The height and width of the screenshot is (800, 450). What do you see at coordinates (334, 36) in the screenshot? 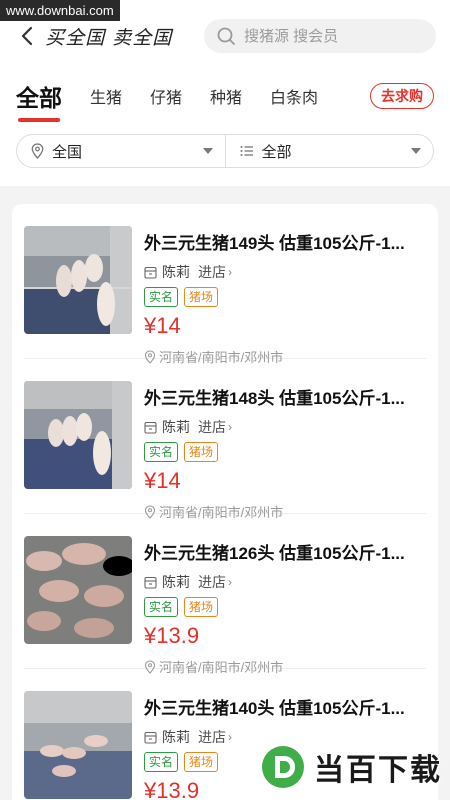
I see `search-input` at bounding box center [334, 36].